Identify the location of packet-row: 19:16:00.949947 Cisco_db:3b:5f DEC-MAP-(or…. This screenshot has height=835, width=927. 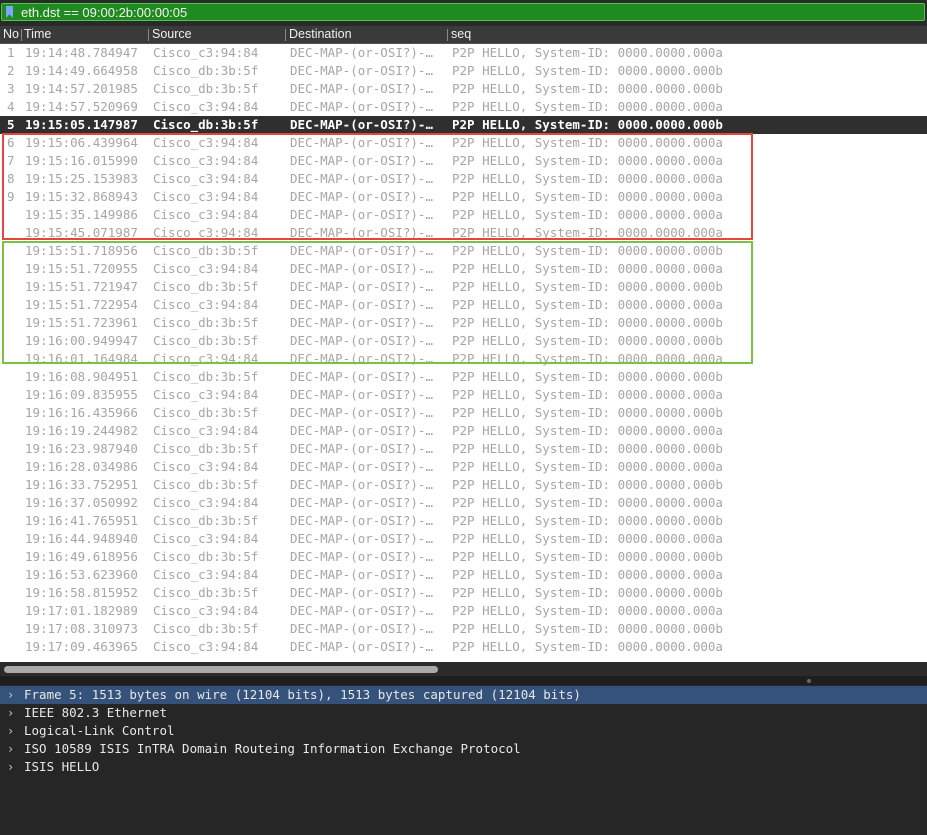
(463, 341).